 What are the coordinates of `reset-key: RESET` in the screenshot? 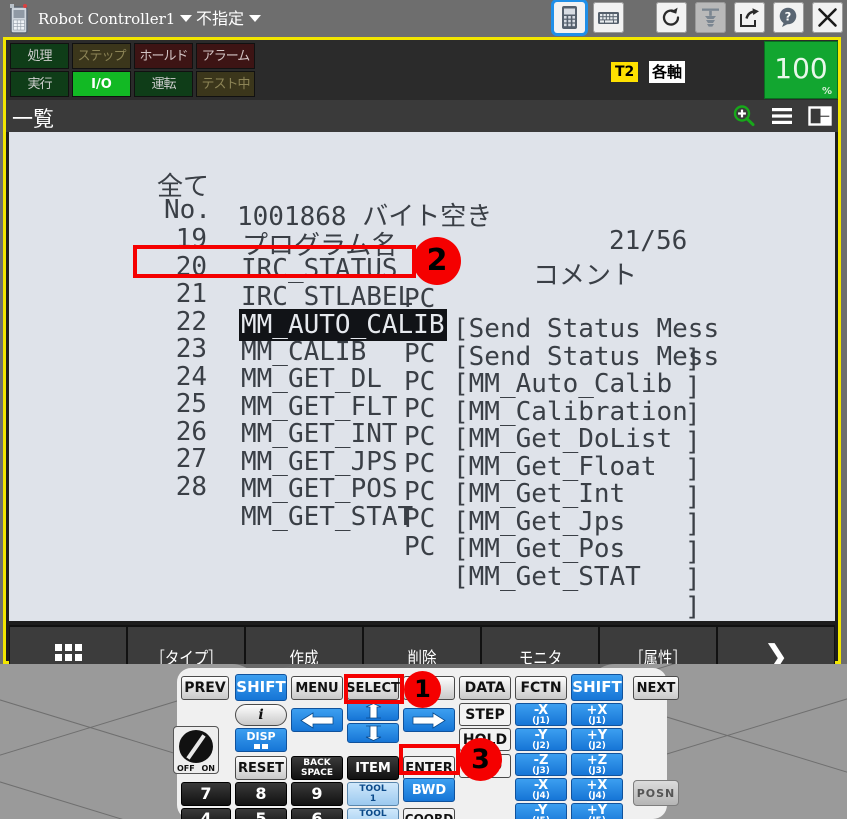 It's located at (261, 768).